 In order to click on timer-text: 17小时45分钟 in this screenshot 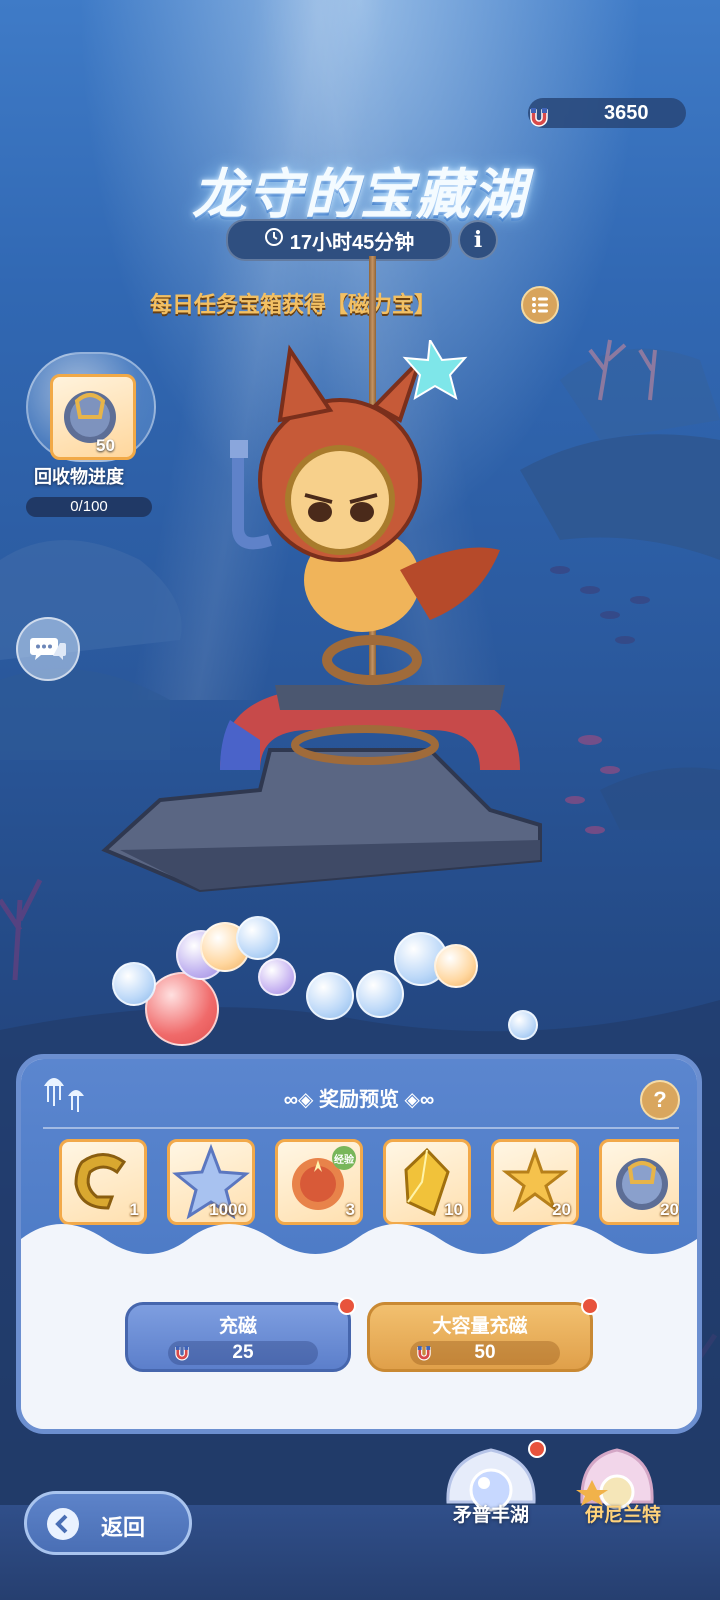, I will do `click(352, 242)`.